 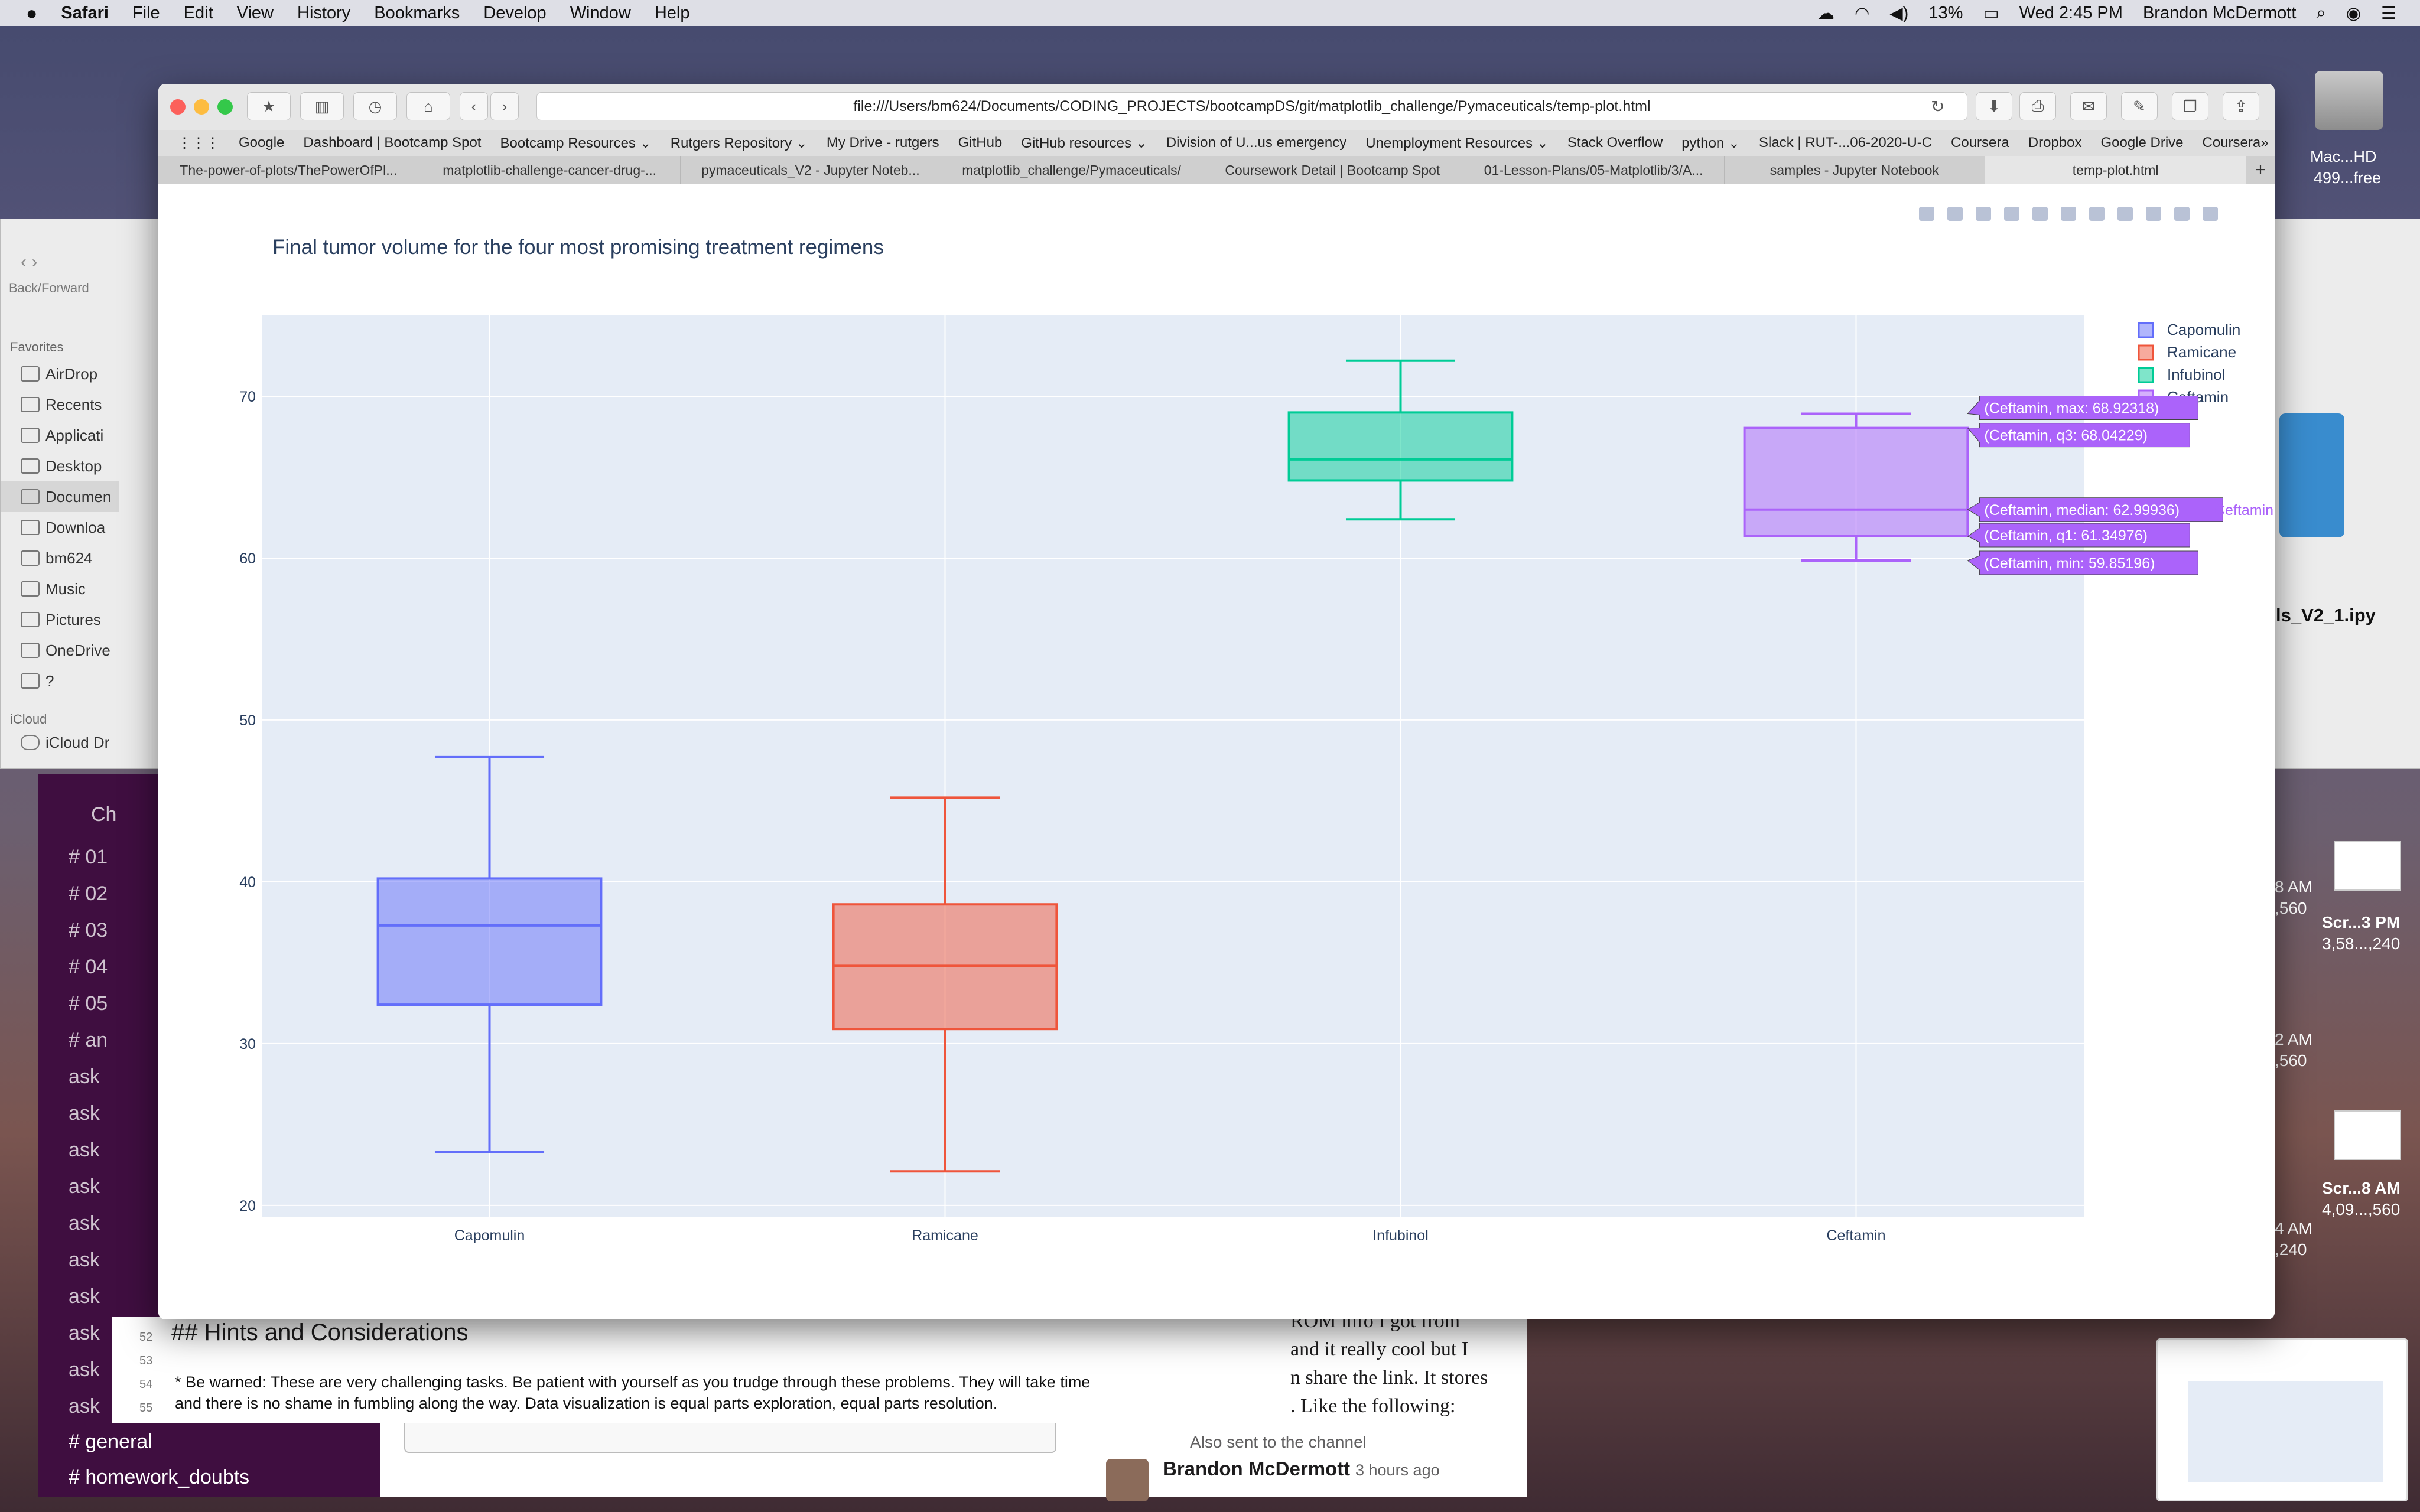 What do you see at coordinates (2115, 170) in the screenshot?
I see `tab-active: temp-plot.html` at bounding box center [2115, 170].